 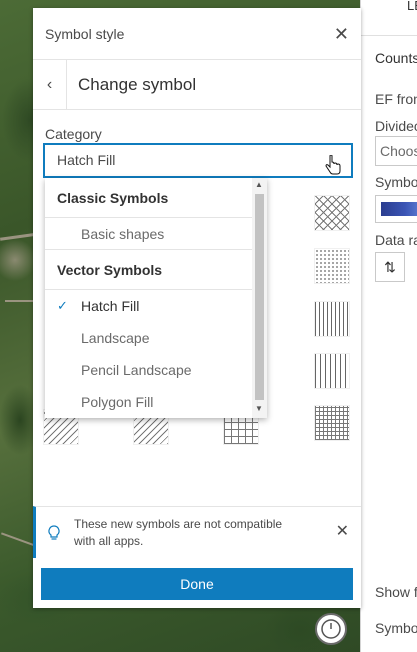 I want to click on subheader: ‹ Change symbol, so click(x=197, y=84).